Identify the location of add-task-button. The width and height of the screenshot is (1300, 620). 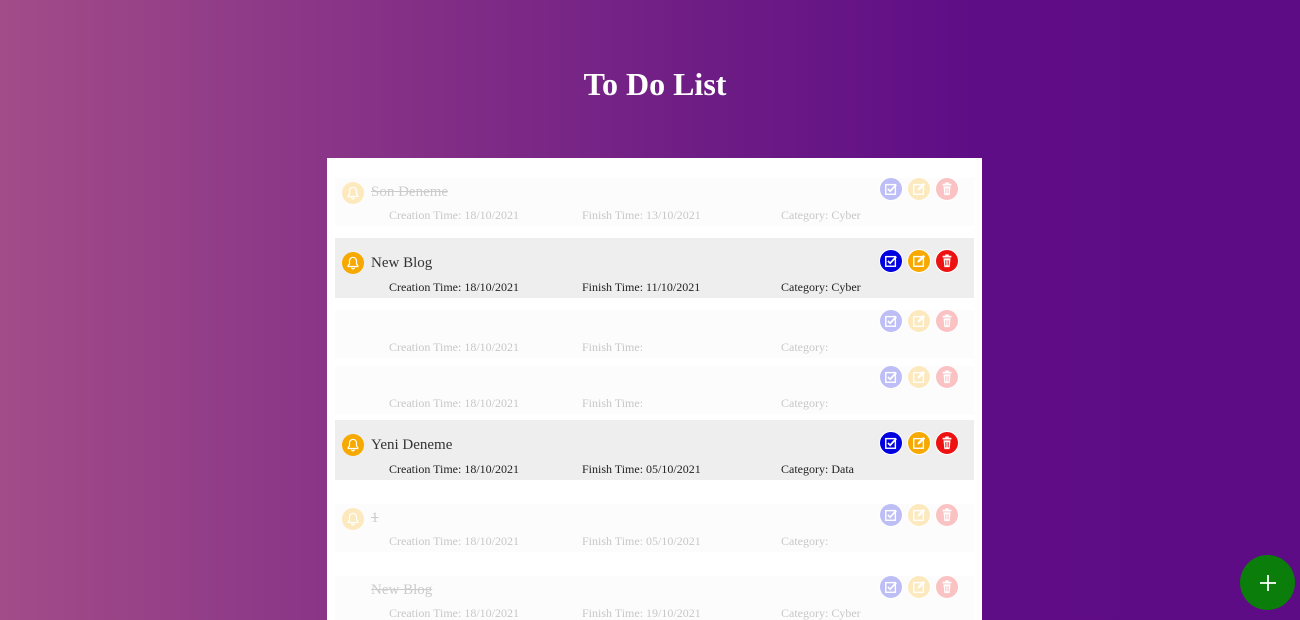
(1267, 582).